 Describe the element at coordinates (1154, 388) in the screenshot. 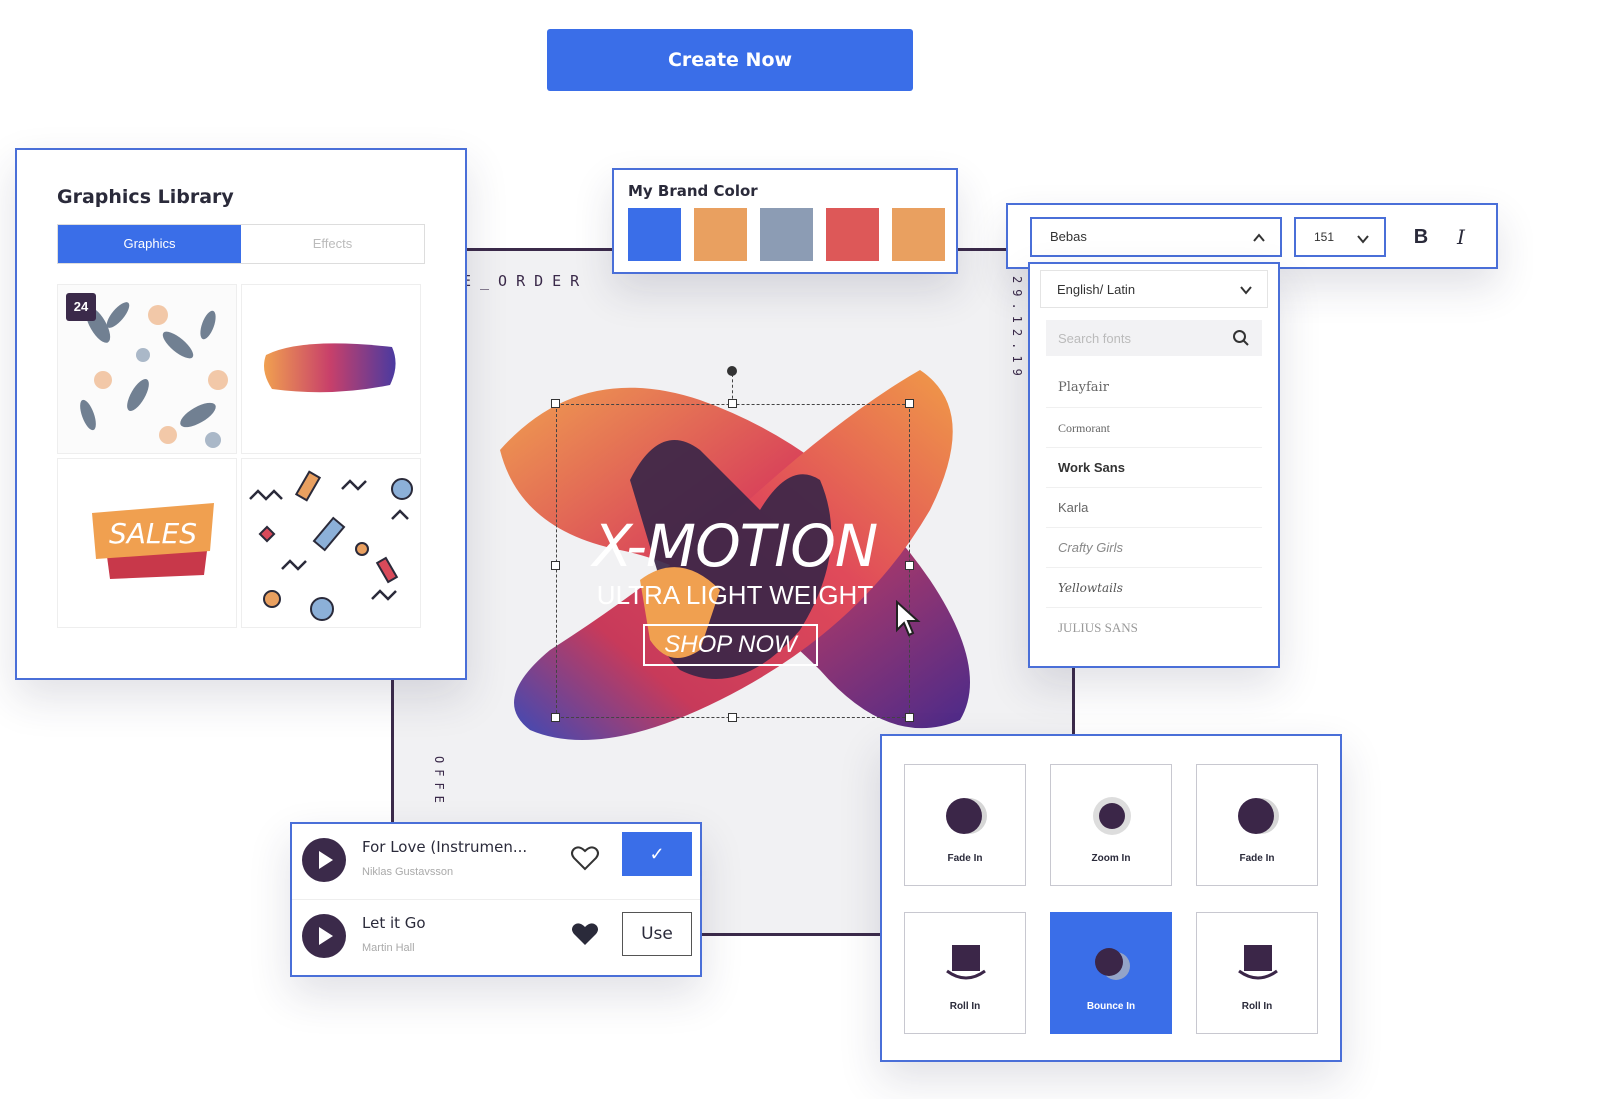

I see `font-option-playfair: Playfair` at that location.